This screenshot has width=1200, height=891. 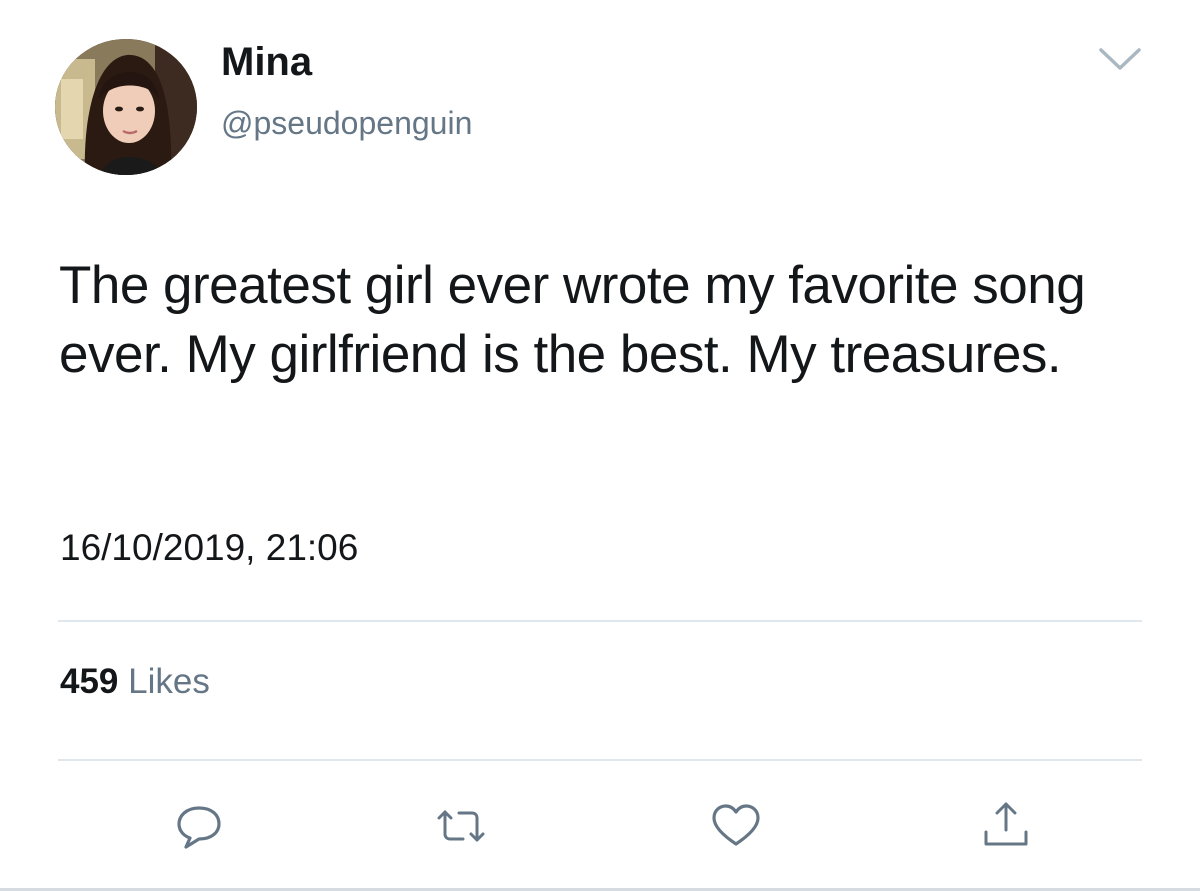 What do you see at coordinates (1120, 59) in the screenshot?
I see `chevron-down-icon` at bounding box center [1120, 59].